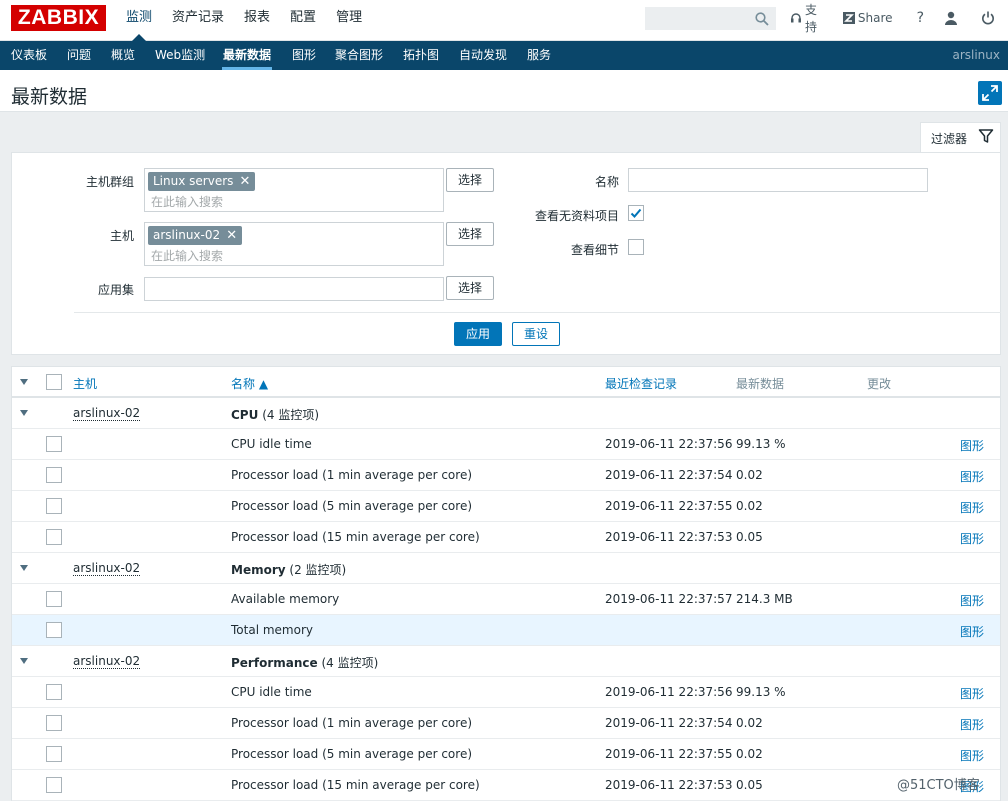 The height and width of the screenshot is (801, 1008). What do you see at coordinates (180, 55) in the screenshot?
I see `sub-menu-web: Web监测` at bounding box center [180, 55].